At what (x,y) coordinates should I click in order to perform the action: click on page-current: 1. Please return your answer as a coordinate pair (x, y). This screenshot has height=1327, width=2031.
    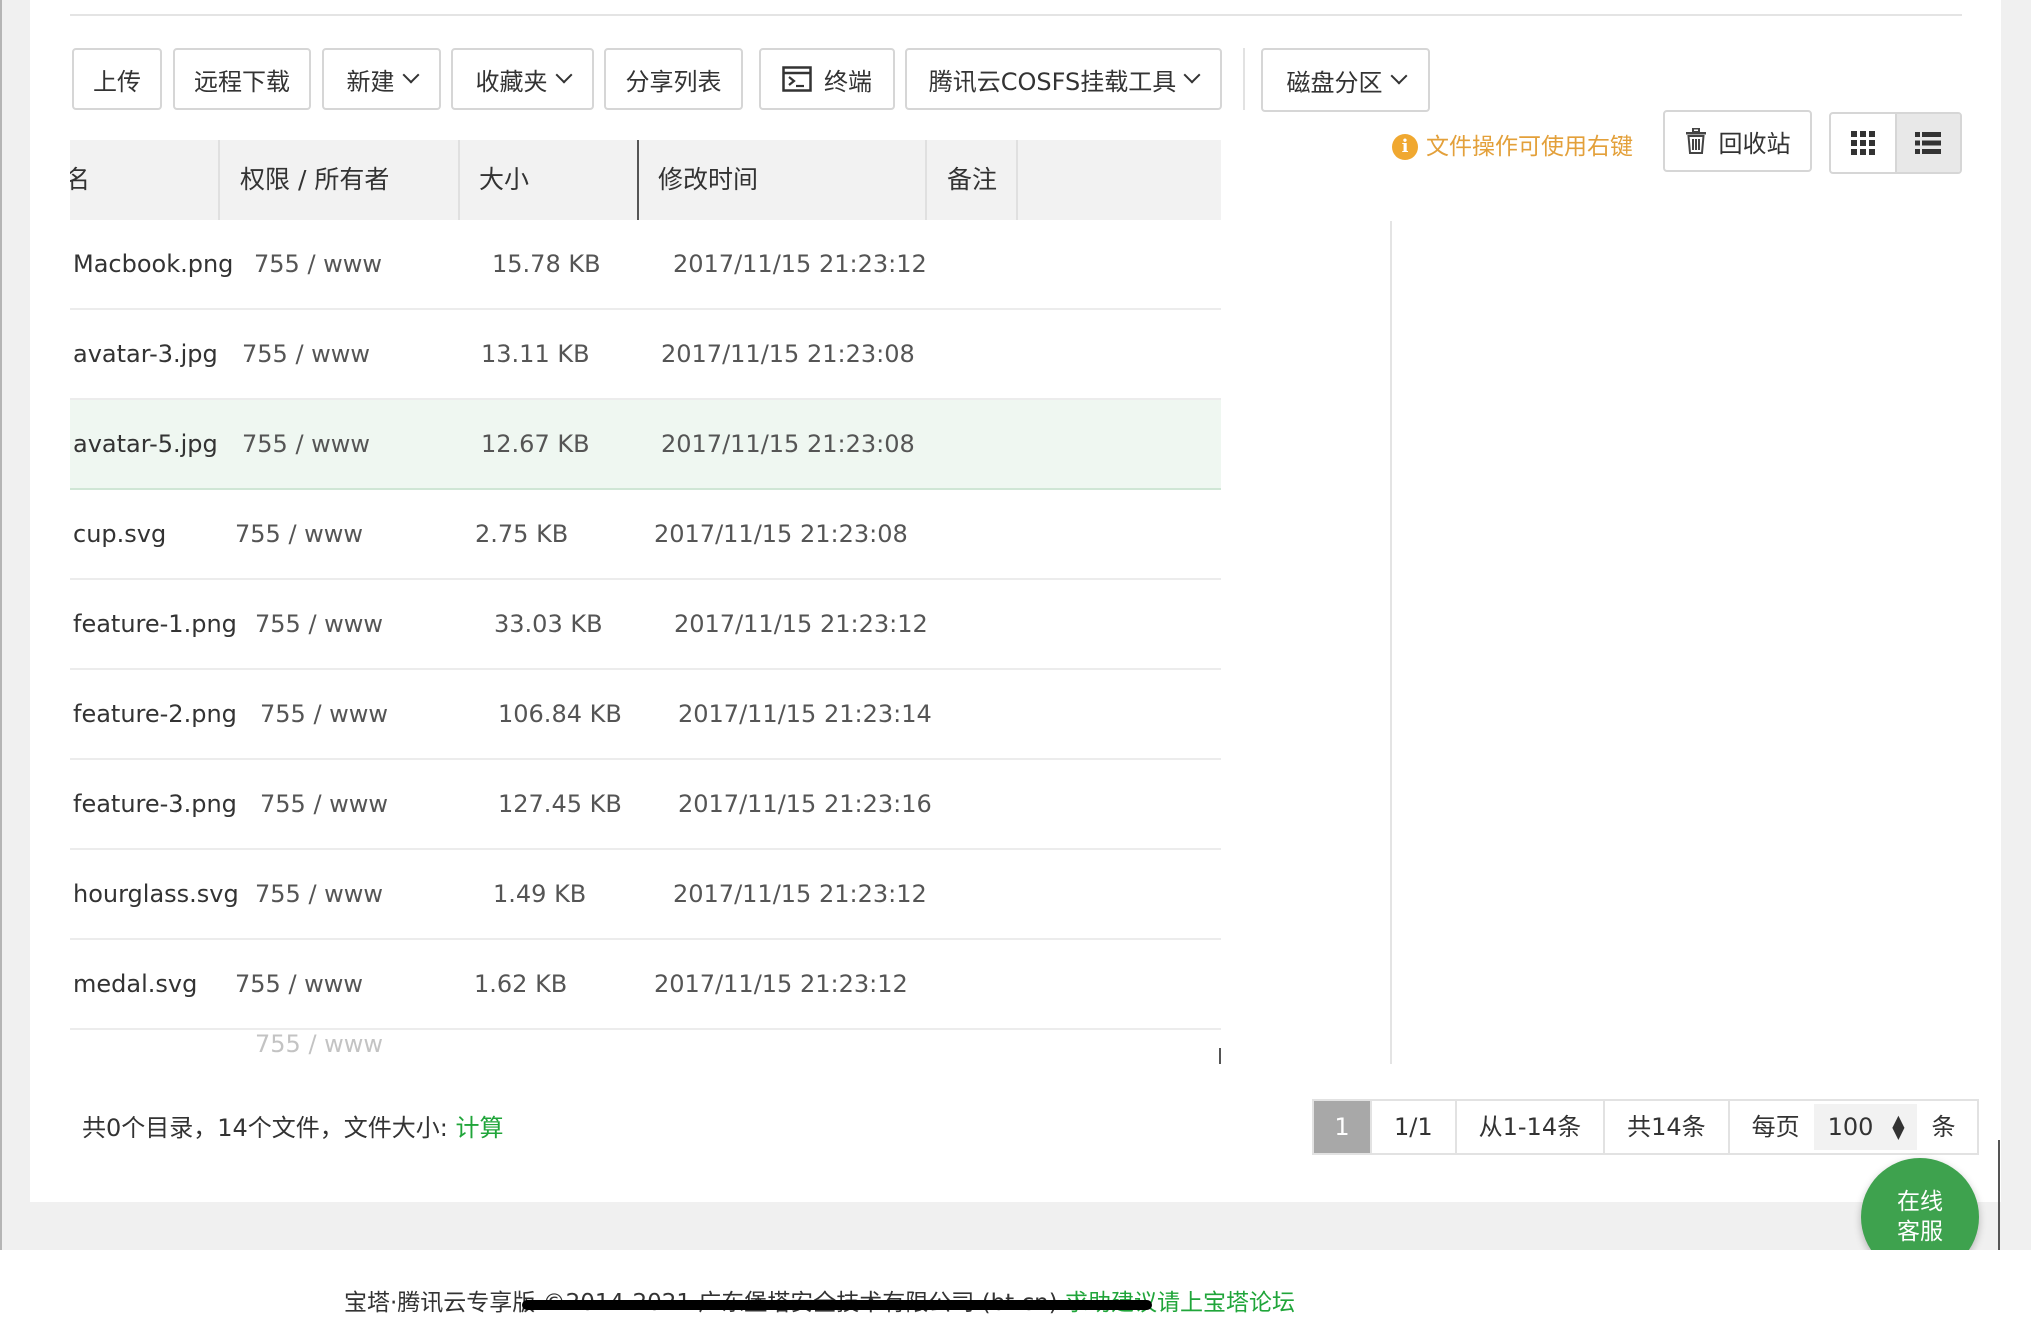
    Looking at the image, I should click on (1343, 1127).